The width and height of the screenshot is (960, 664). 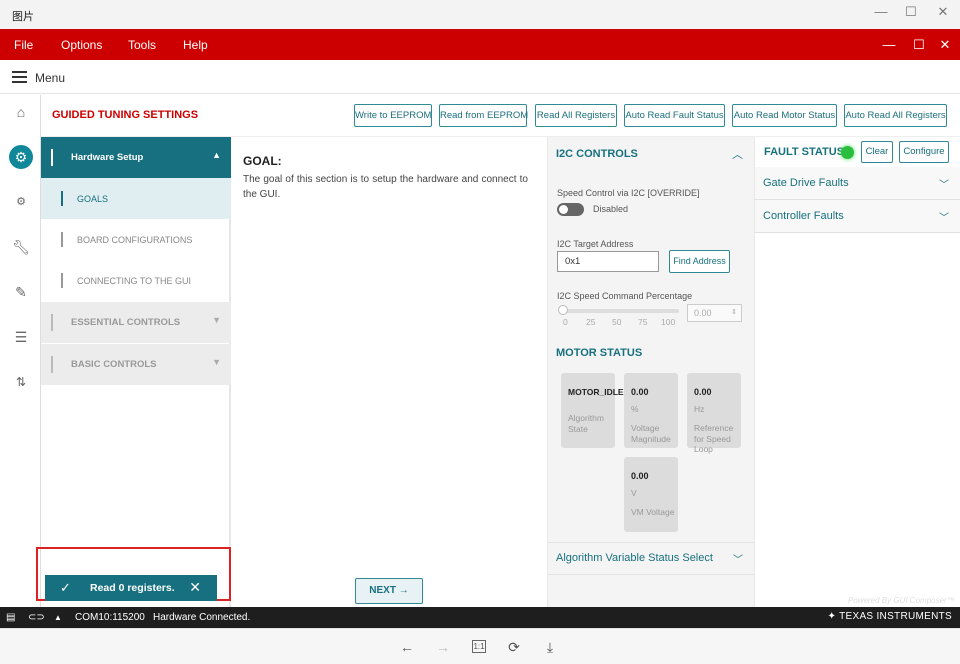 I want to click on i2c-controls-header: I2C CONTROLS ︿, so click(x=651, y=153).